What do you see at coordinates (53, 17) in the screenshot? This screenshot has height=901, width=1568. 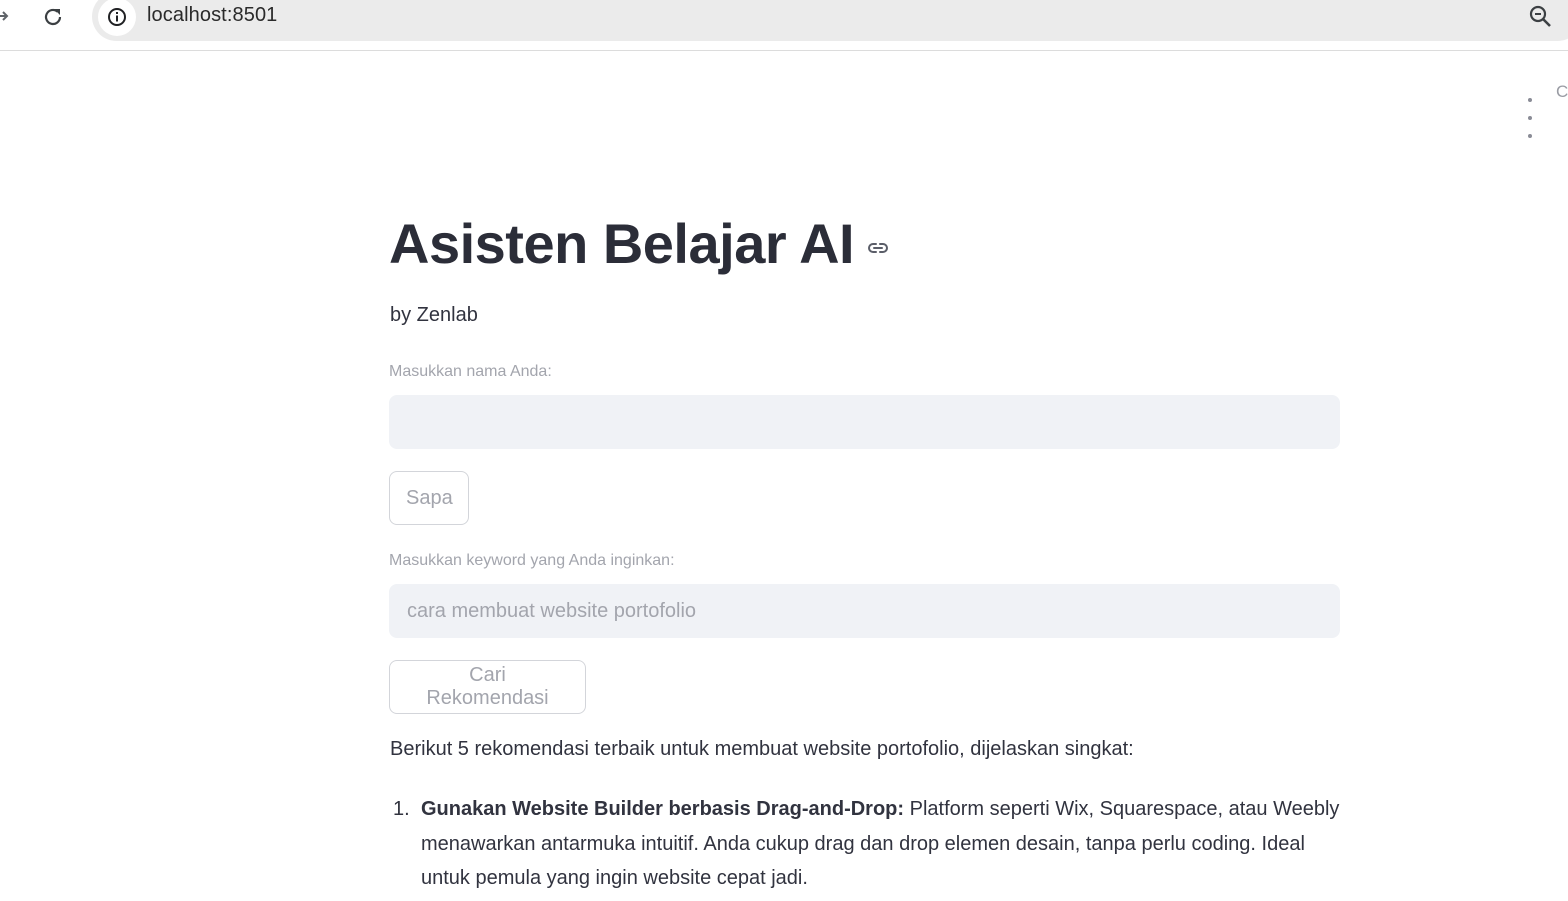 I see `reload-icon` at bounding box center [53, 17].